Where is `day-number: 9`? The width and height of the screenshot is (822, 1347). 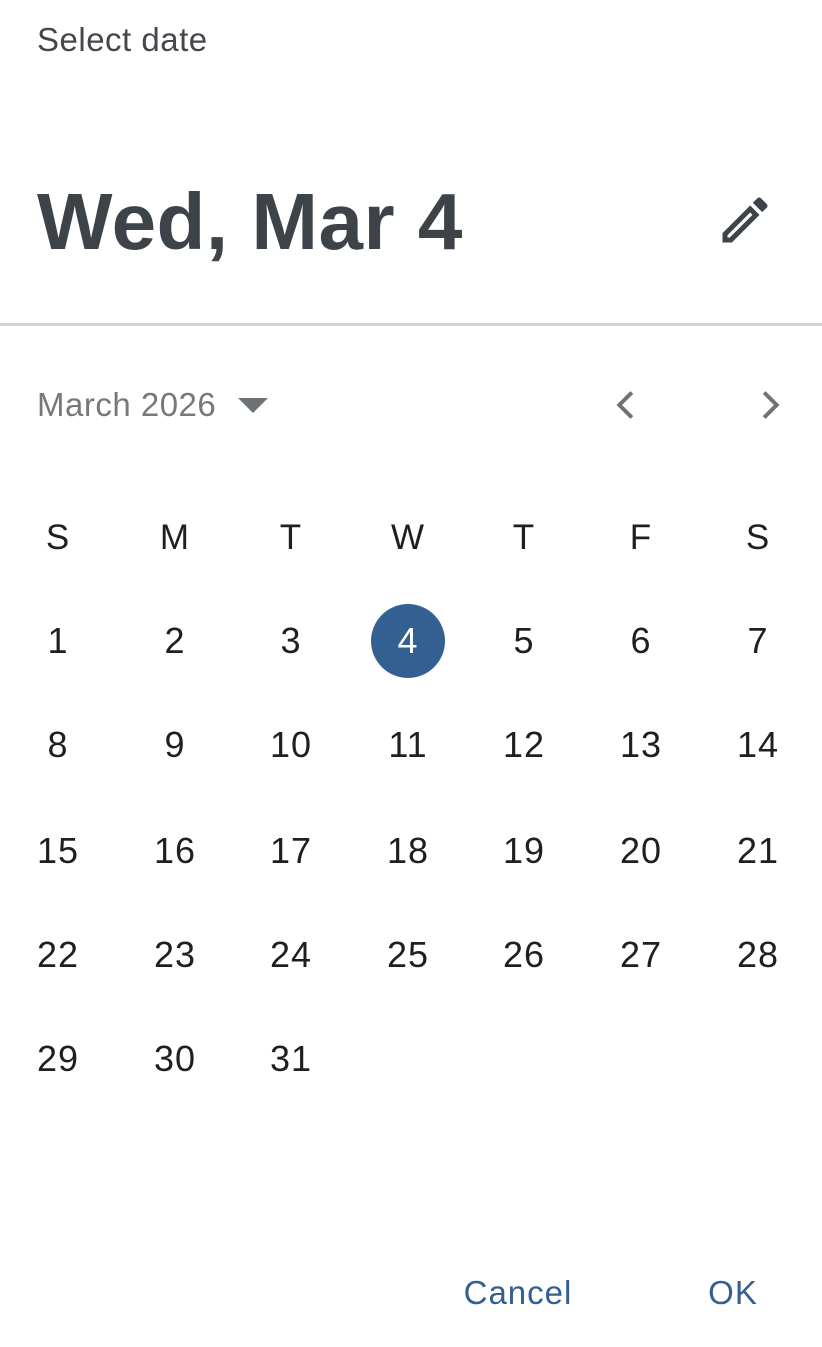 day-number: 9 is located at coordinates (175, 744).